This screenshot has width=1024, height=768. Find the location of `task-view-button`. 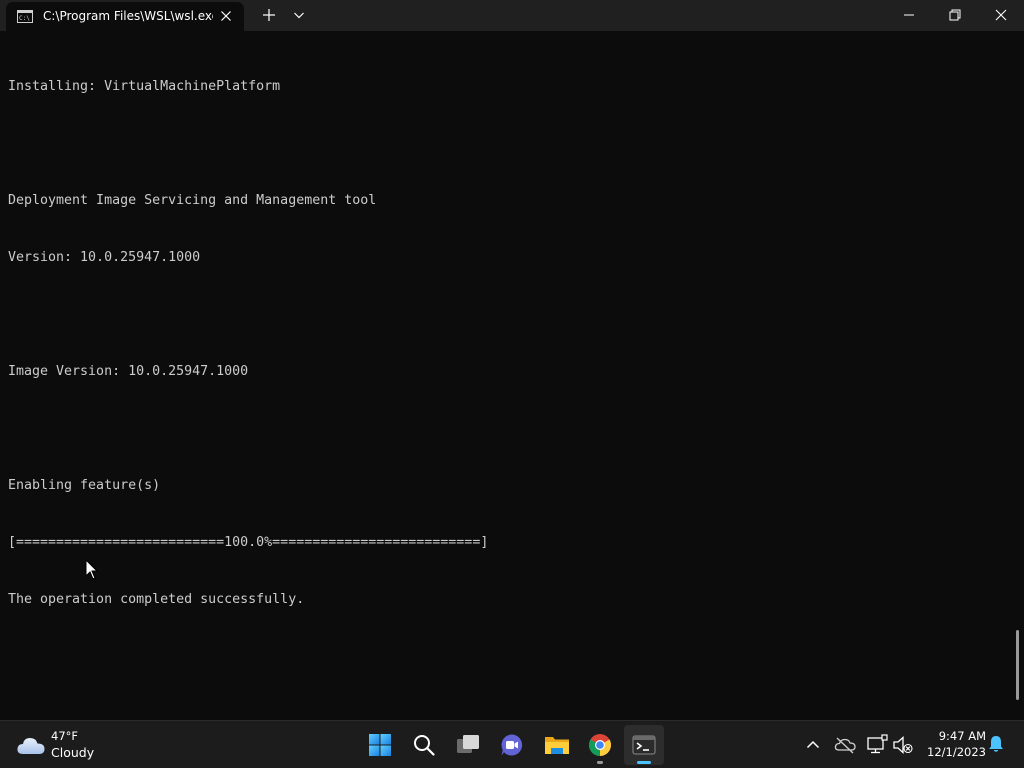

task-view-button is located at coordinates (468, 745).